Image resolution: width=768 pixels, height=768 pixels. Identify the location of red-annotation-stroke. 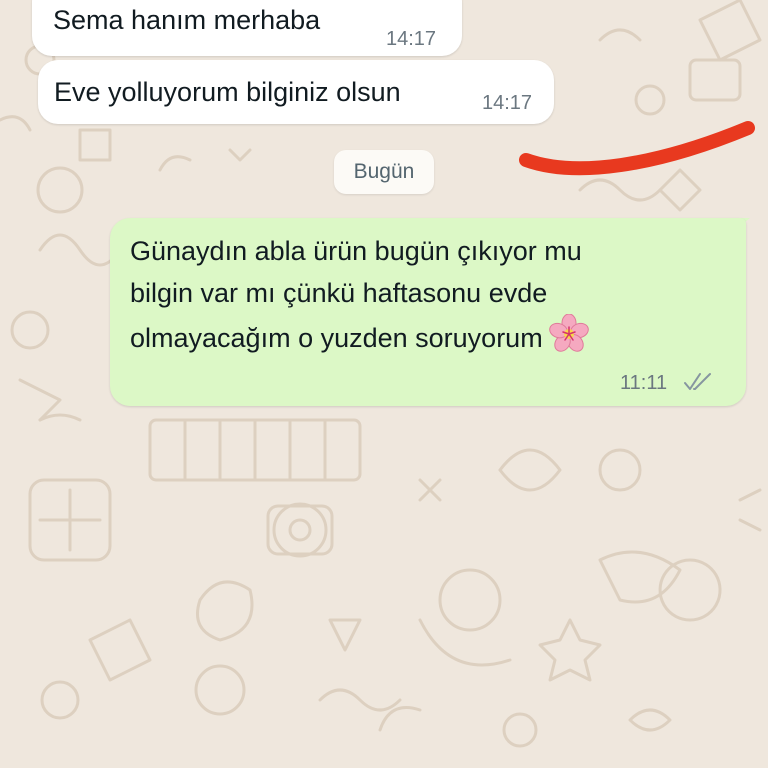
(637, 148).